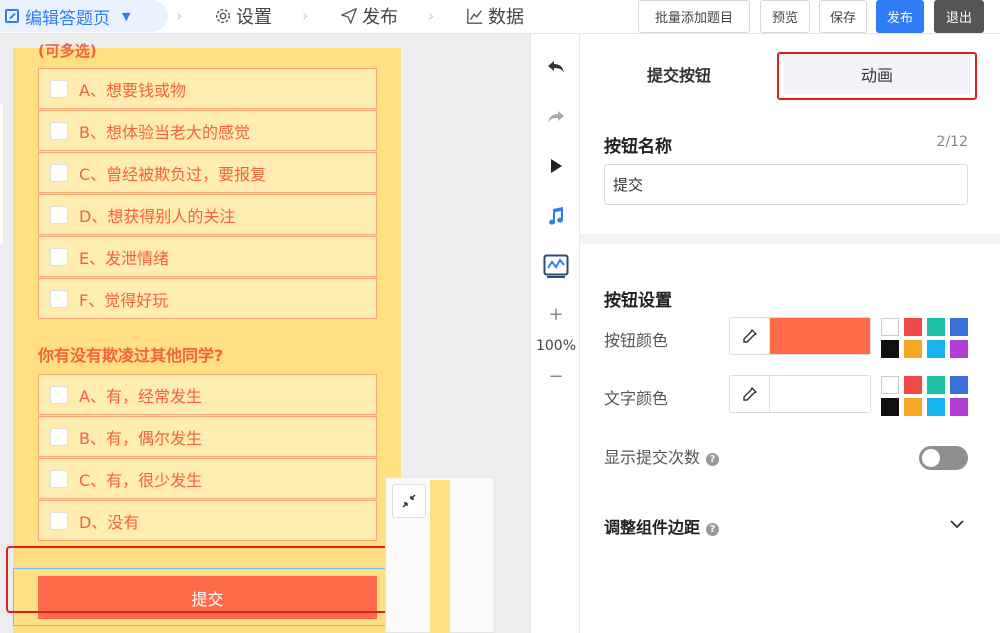  I want to click on adjust-margin-row: 调整组件边距?, so click(662, 526).